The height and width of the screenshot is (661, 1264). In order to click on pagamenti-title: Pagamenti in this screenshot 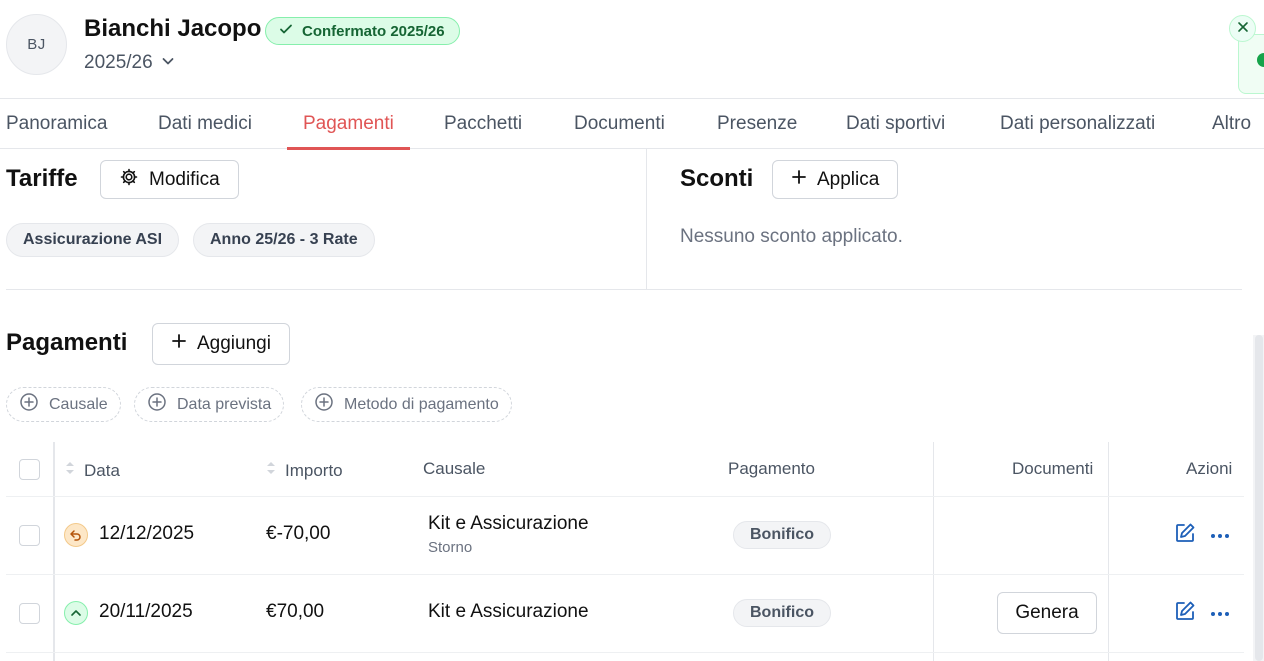, I will do `click(67, 342)`.